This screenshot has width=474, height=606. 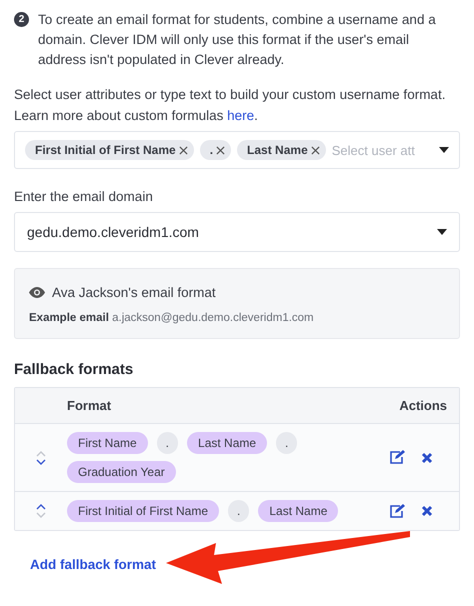 What do you see at coordinates (84, 196) in the screenshot?
I see `domain-label: Enter the email domain` at bounding box center [84, 196].